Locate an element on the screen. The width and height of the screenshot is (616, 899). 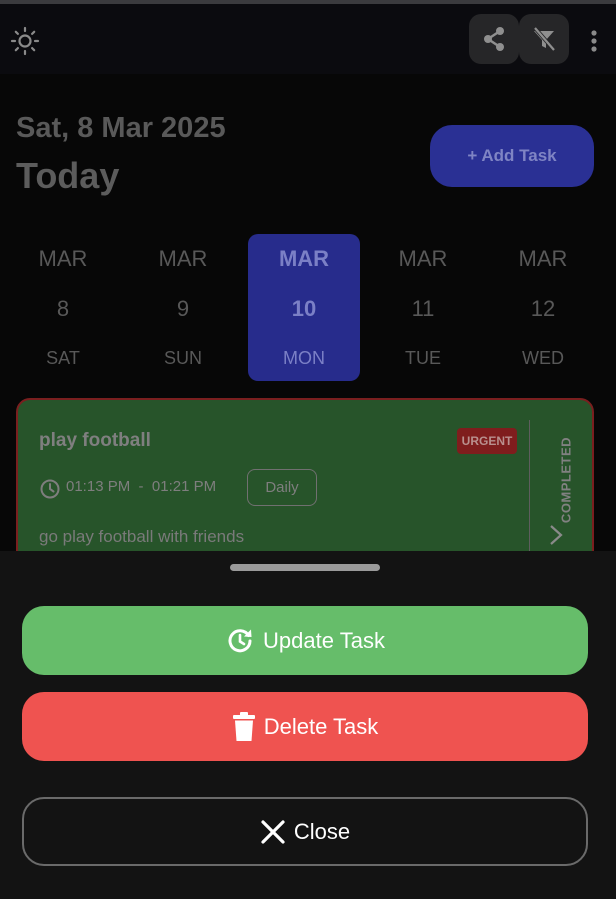
share-button is located at coordinates (494, 39).